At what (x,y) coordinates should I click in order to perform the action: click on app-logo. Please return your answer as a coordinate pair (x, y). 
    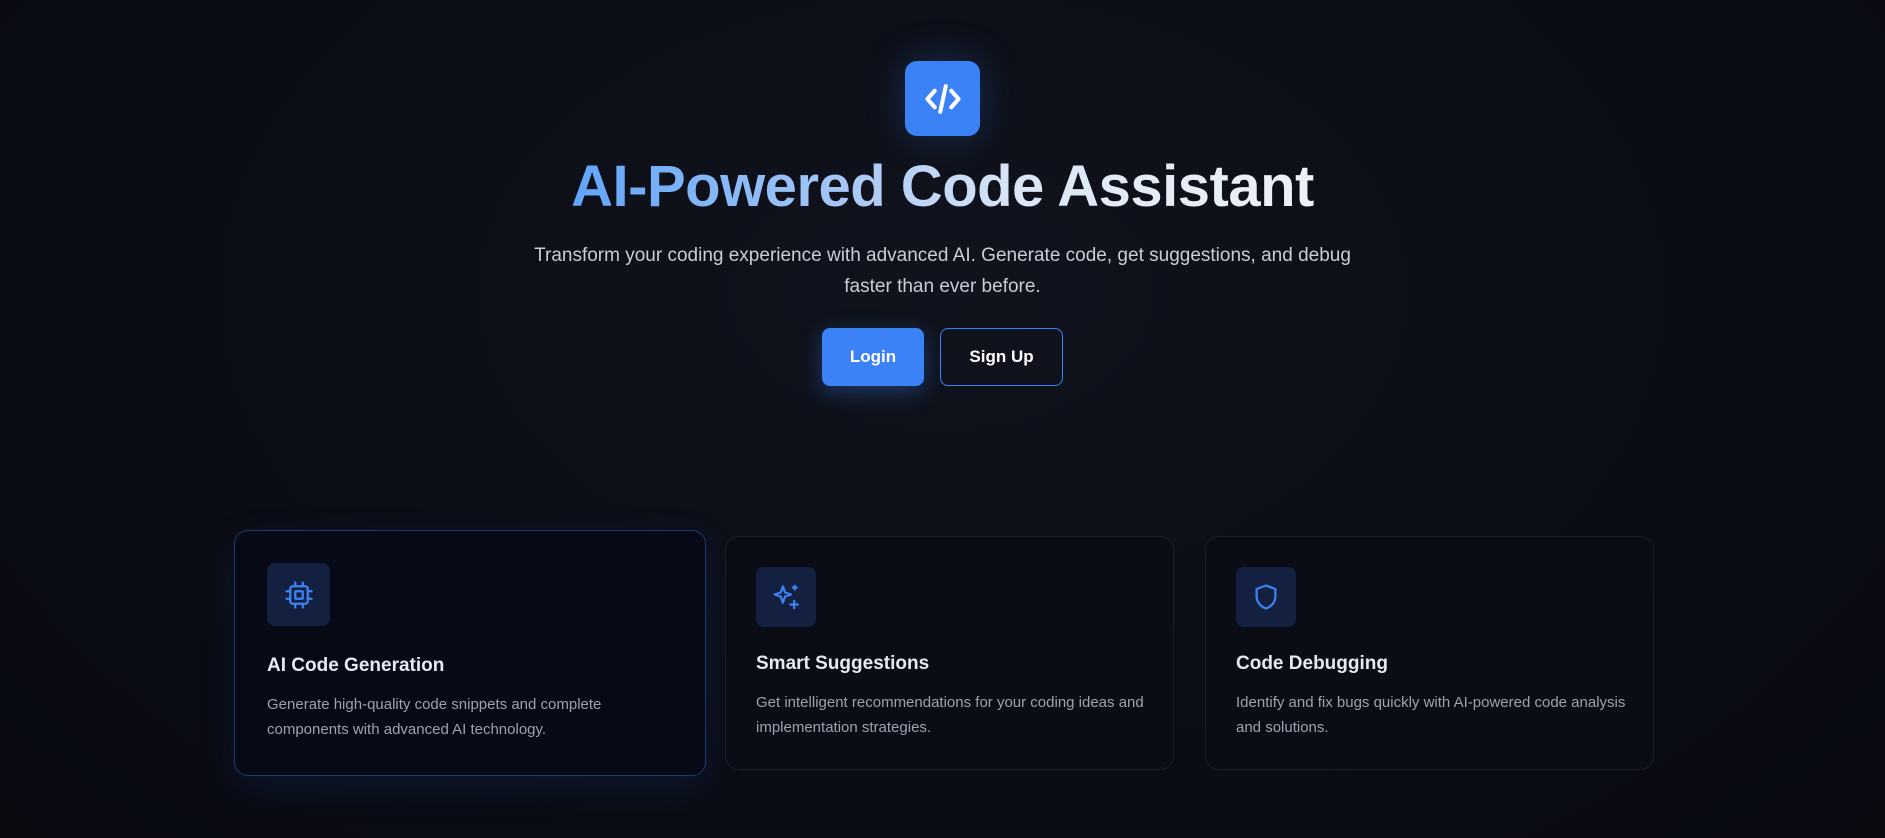
    Looking at the image, I should click on (942, 98).